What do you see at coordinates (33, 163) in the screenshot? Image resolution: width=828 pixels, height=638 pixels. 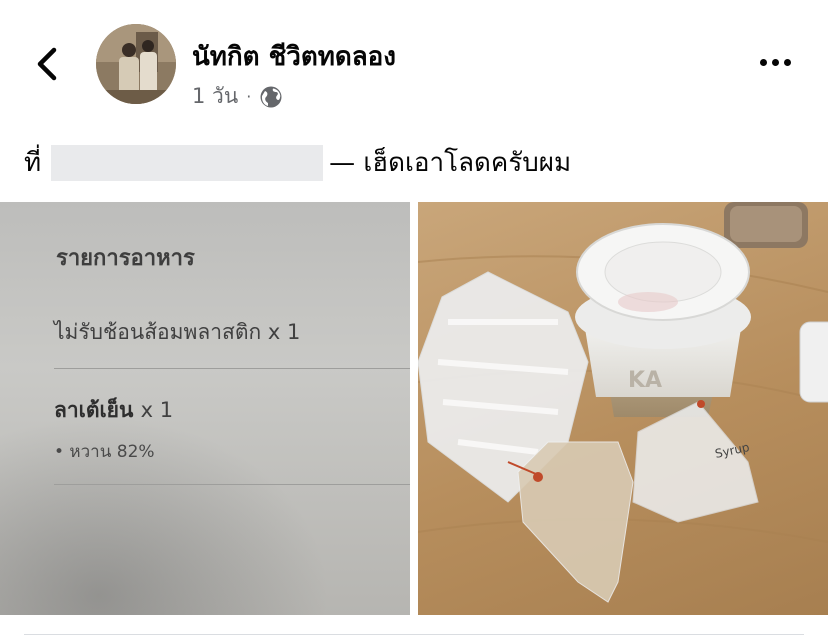 I see `caption-prefix: ที่` at bounding box center [33, 163].